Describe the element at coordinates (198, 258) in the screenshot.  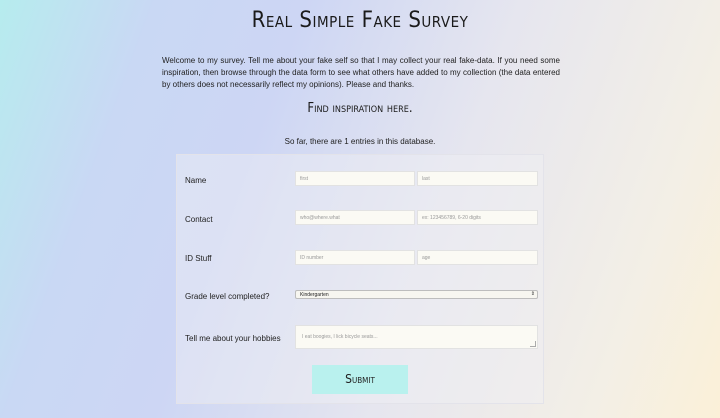
I see `id-label: ID Stuff` at that location.